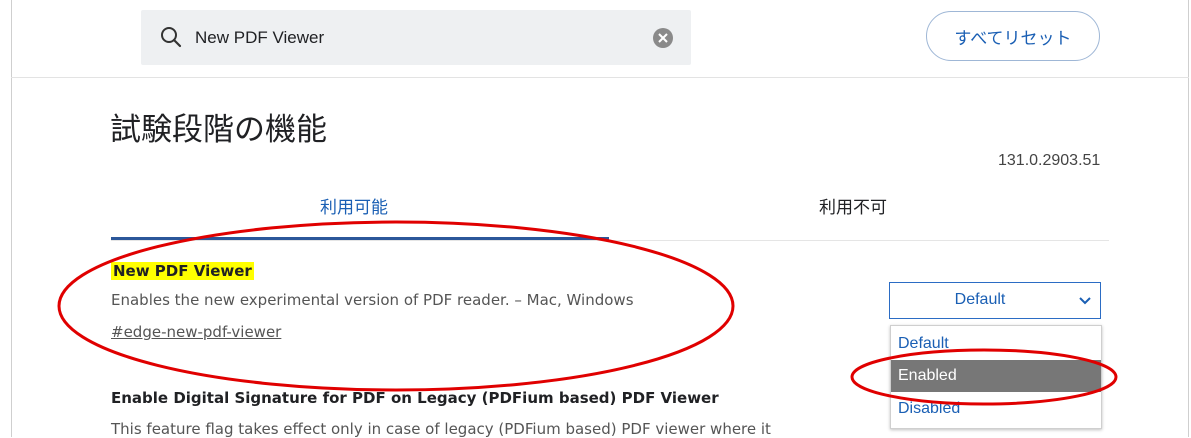  What do you see at coordinates (1085, 301) in the screenshot?
I see `chevron-down-icon` at bounding box center [1085, 301].